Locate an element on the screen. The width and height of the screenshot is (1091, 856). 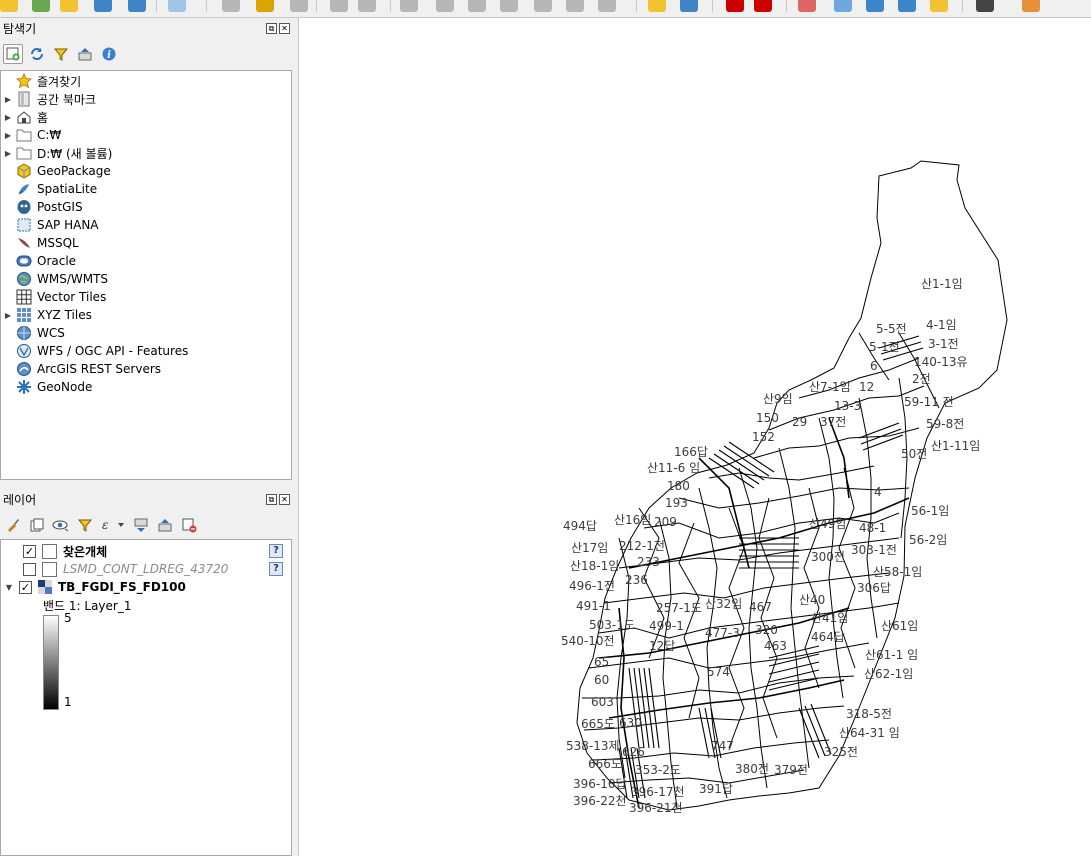
sticky-note-icon is located at coordinates (939, 6).